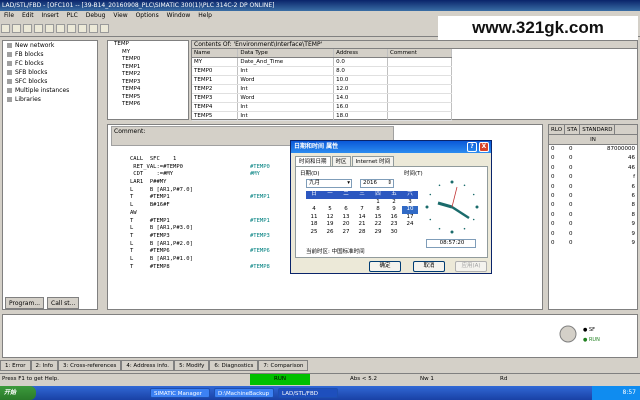 The height and width of the screenshot is (400, 640). Describe the element at coordinates (322, 89) in the screenshot. I see `table-row: TEMP2 Int 12.0` at that location.